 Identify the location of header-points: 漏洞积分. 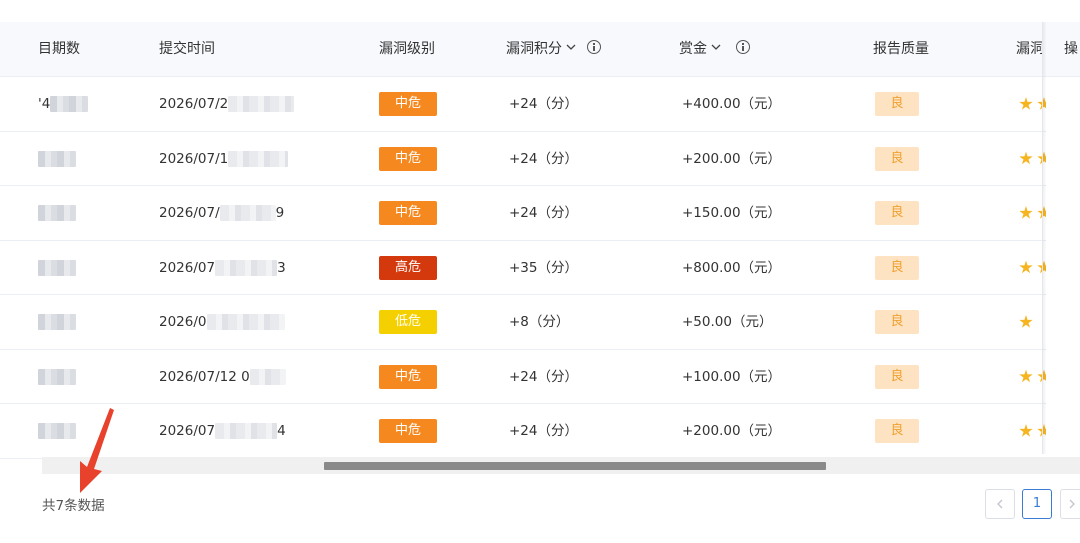
(553, 49).